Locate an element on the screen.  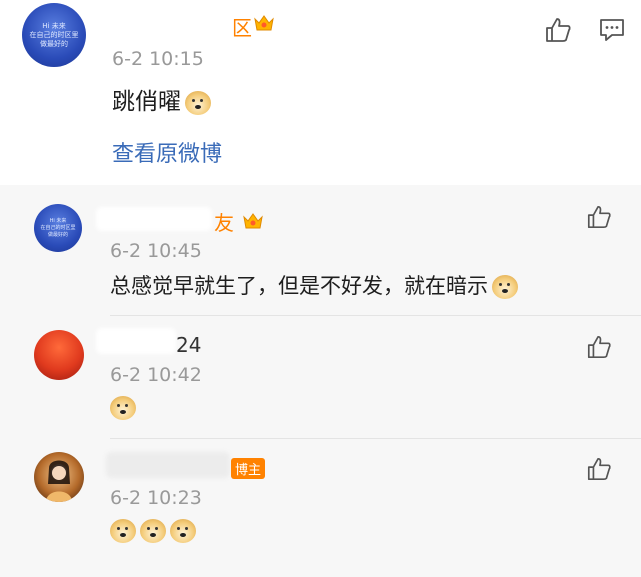
comment-text-content: 跳俏曜 is located at coordinates (146, 102).